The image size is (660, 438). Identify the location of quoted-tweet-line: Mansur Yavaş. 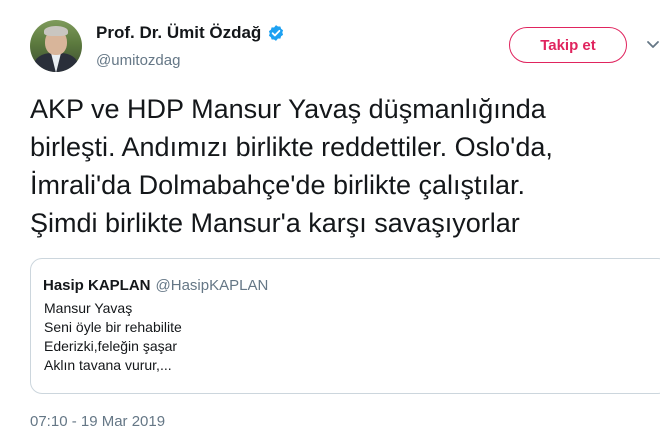
(88, 308).